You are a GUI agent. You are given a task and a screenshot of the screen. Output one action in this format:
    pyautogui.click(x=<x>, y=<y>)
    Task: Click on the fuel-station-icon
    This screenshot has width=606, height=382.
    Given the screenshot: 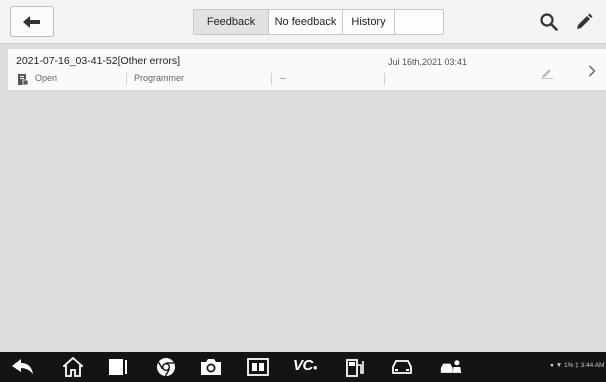 What is the action you would take?
    pyautogui.click(x=355, y=368)
    